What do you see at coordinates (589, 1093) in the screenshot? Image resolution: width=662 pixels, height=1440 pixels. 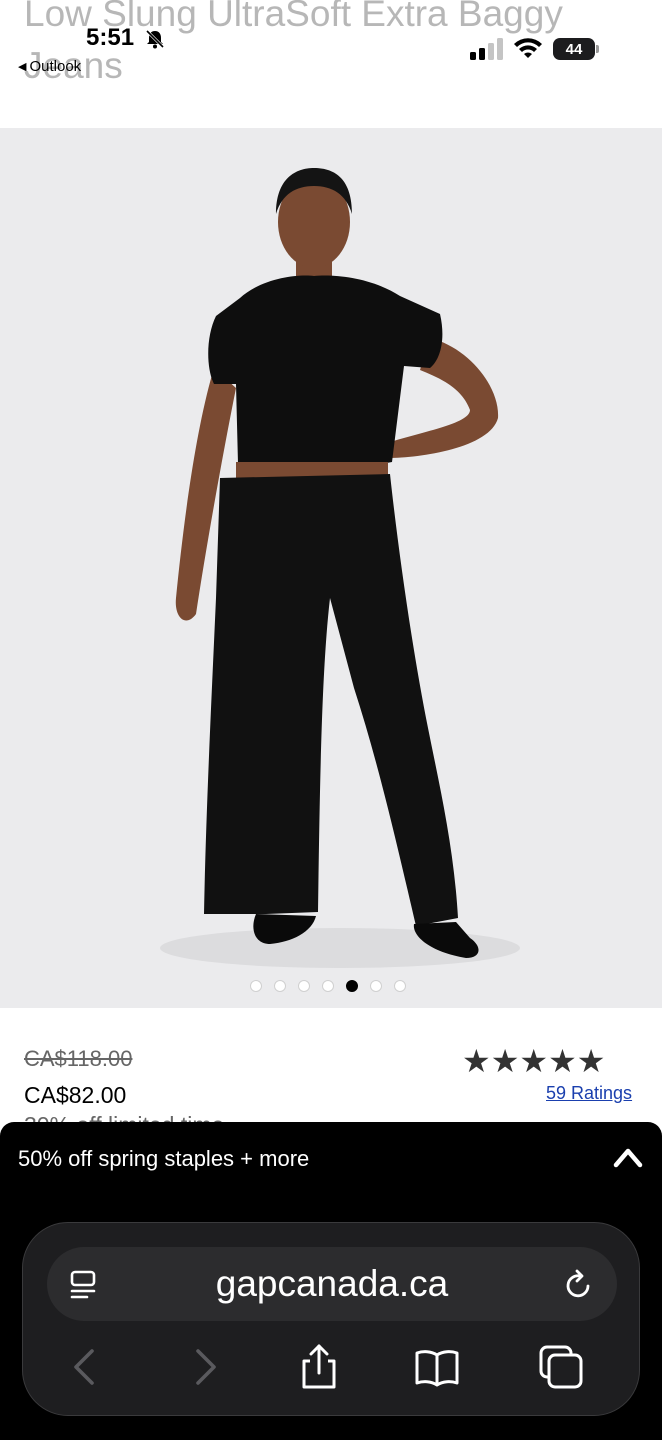 I see `ratings-link: 59 Ratings` at bounding box center [589, 1093].